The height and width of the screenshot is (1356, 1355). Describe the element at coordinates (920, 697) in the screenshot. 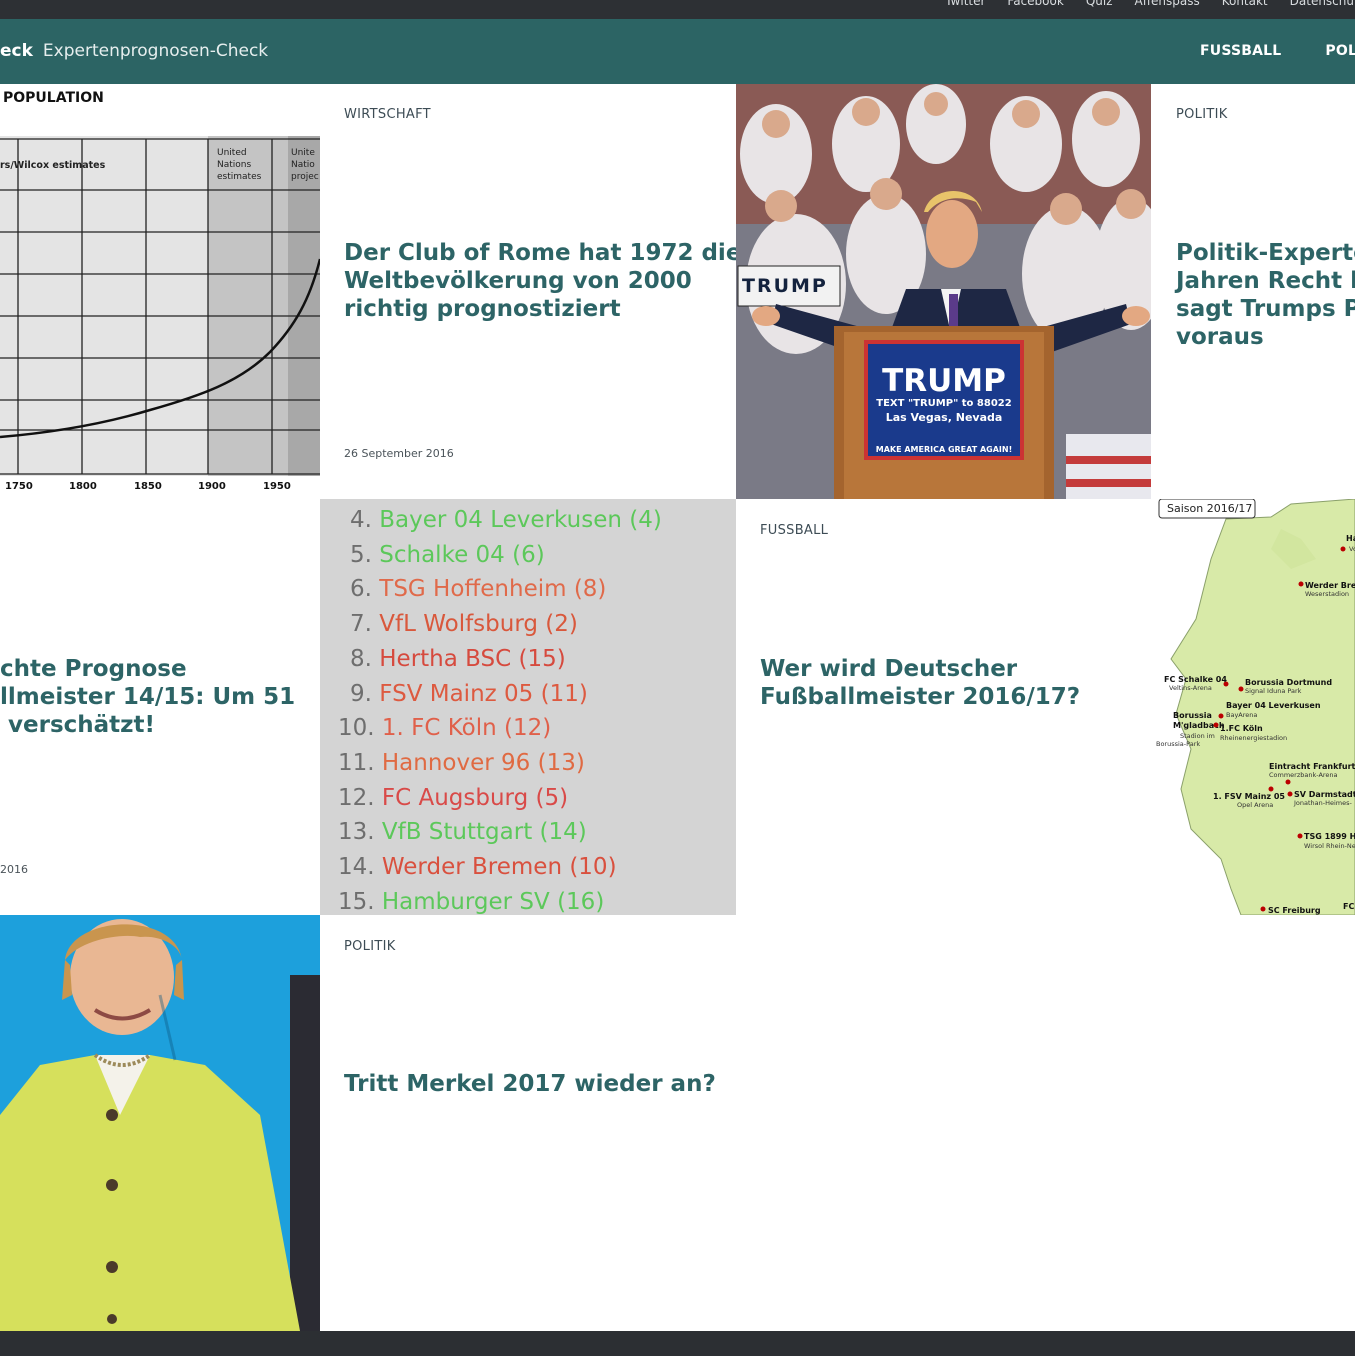

I see `article-title-line: Fußballmeister 2016/17?` at that location.